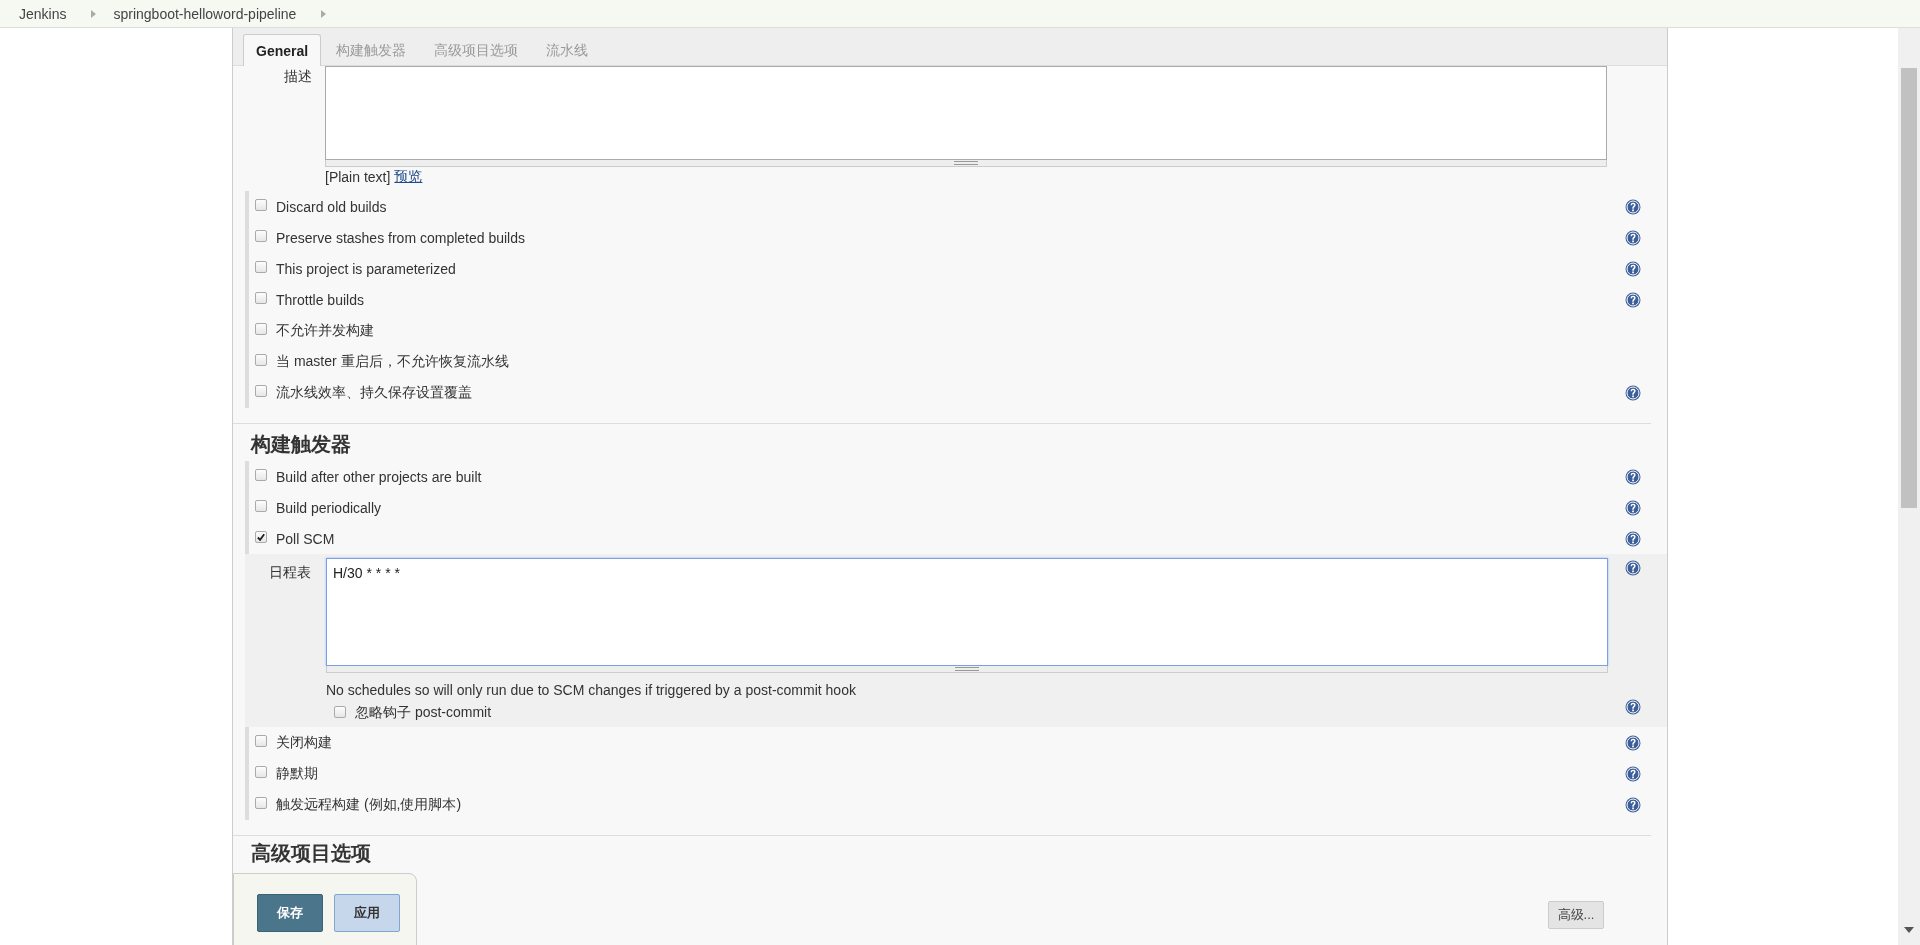 The image size is (1920, 945). Describe the element at coordinates (423, 713) in the screenshot. I see `option-label: 忽略钩子 post-commit` at that location.